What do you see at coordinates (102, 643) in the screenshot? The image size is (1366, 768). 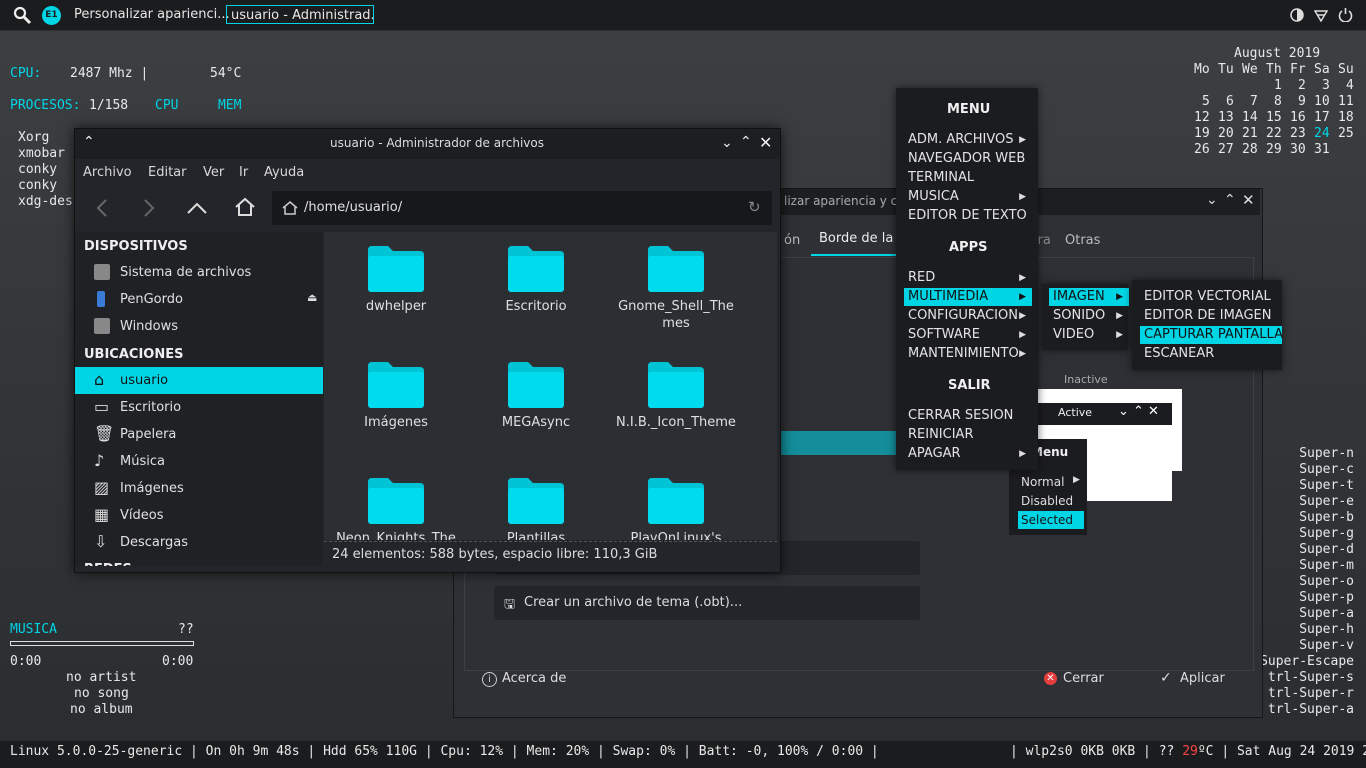 I see `music-progress-bar` at bounding box center [102, 643].